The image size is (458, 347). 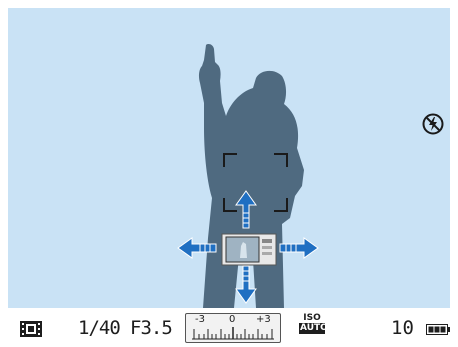 What do you see at coordinates (312, 318) in the screenshot?
I see `iso-label: ISO` at bounding box center [312, 318].